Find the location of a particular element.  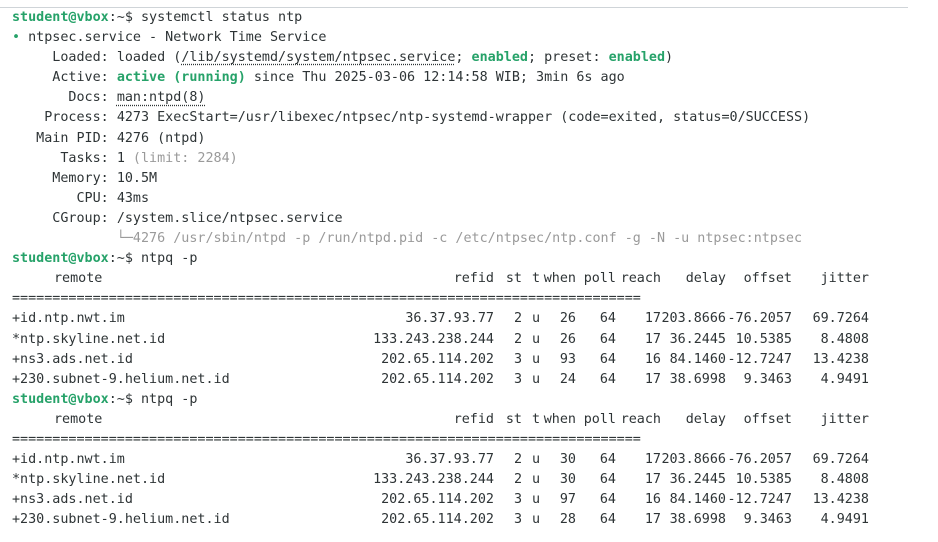

docs-link: man:ntpd(8) is located at coordinates (161, 97).